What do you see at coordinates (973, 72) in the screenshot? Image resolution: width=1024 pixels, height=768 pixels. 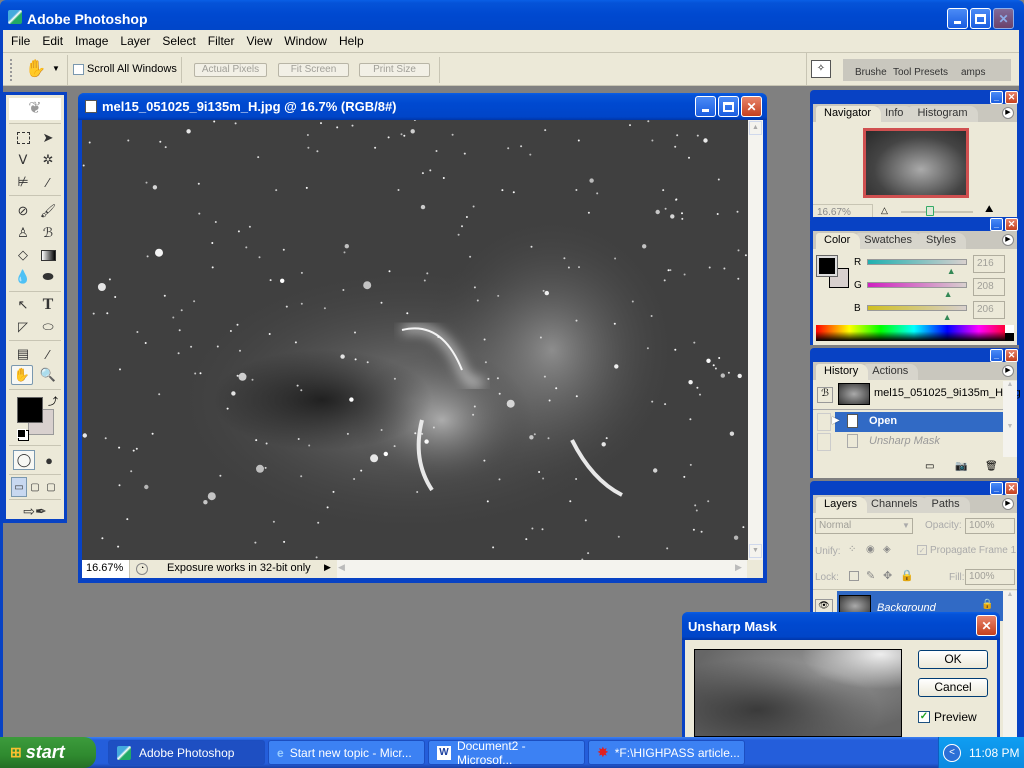 I see `palette-well-tab-comps: amps` at bounding box center [973, 72].